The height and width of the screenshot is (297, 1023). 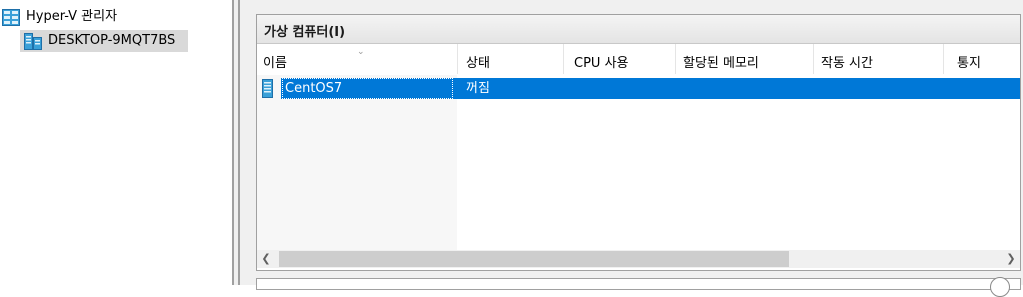 What do you see at coordinates (33, 41) in the screenshot?
I see `server-icon` at bounding box center [33, 41].